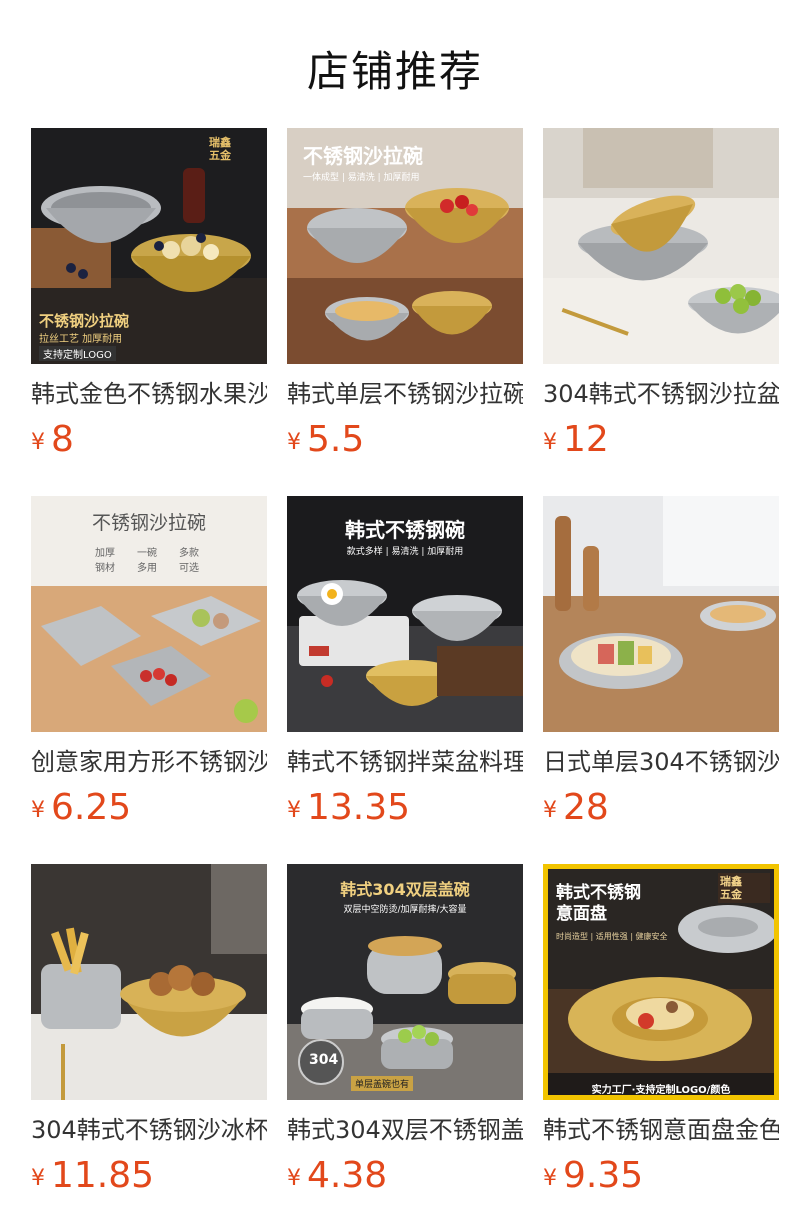 This screenshot has height=1232, width=790. What do you see at coordinates (405, 246) in the screenshot?
I see `product-image: 不锈钢沙拉碗 一体成型 | 易清洗 | 加厚耐用` at bounding box center [405, 246].